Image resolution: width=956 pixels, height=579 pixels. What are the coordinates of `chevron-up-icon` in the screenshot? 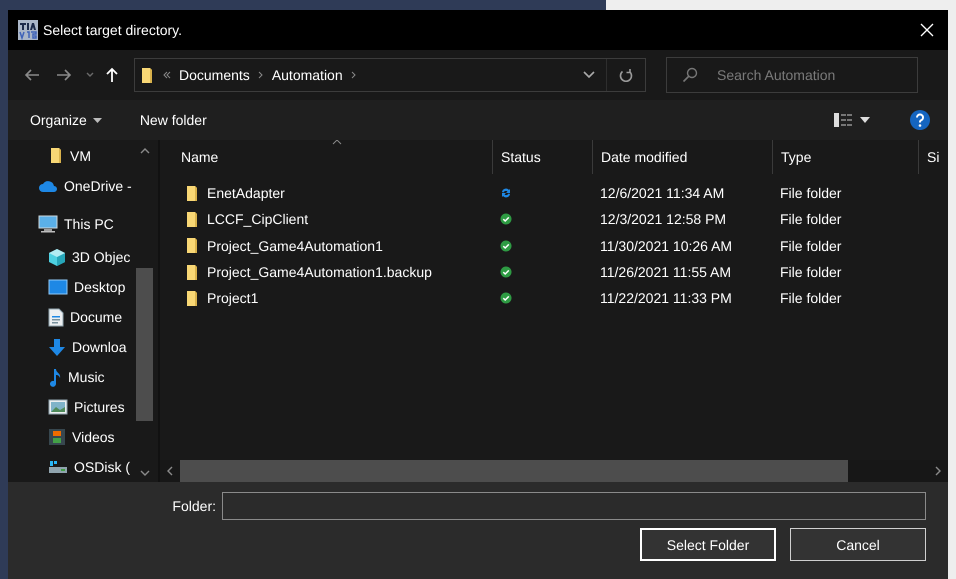 It's located at (145, 151).